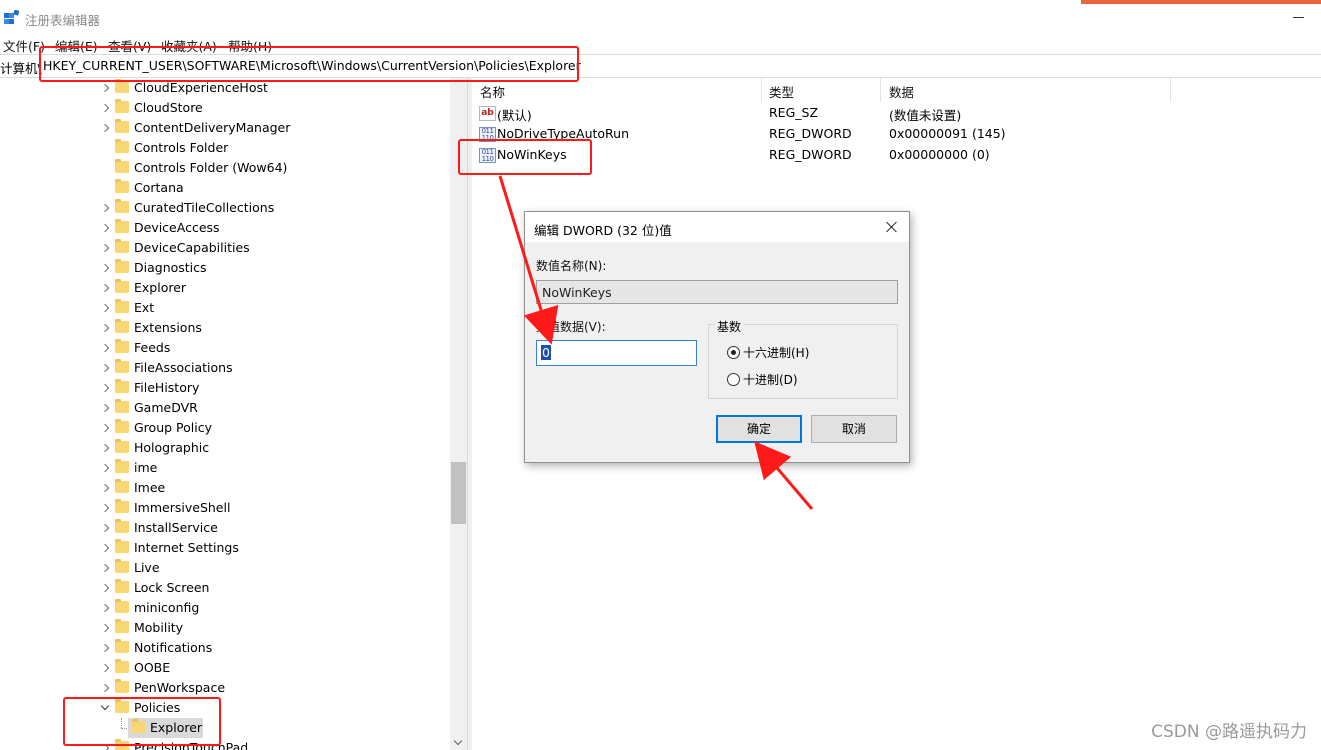 Image resolution: width=1321 pixels, height=750 pixels. What do you see at coordinates (784, 475) in the screenshot?
I see `annotation-arrow-to-ok` at bounding box center [784, 475].